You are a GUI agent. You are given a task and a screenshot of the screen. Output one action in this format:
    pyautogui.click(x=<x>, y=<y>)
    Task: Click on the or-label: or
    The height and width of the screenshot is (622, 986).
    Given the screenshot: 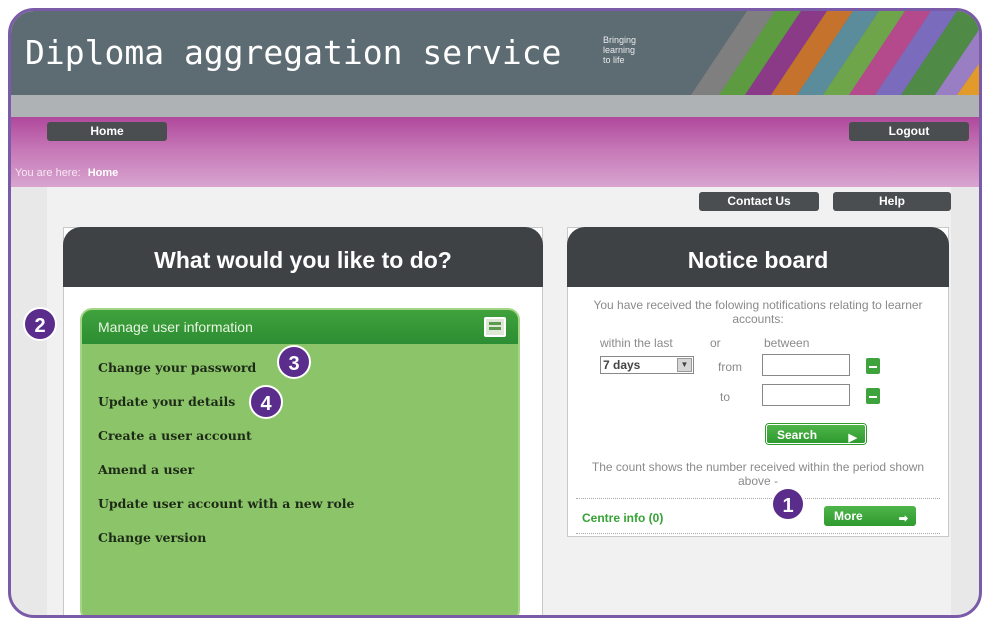 What is the action you would take?
    pyautogui.click(x=715, y=343)
    